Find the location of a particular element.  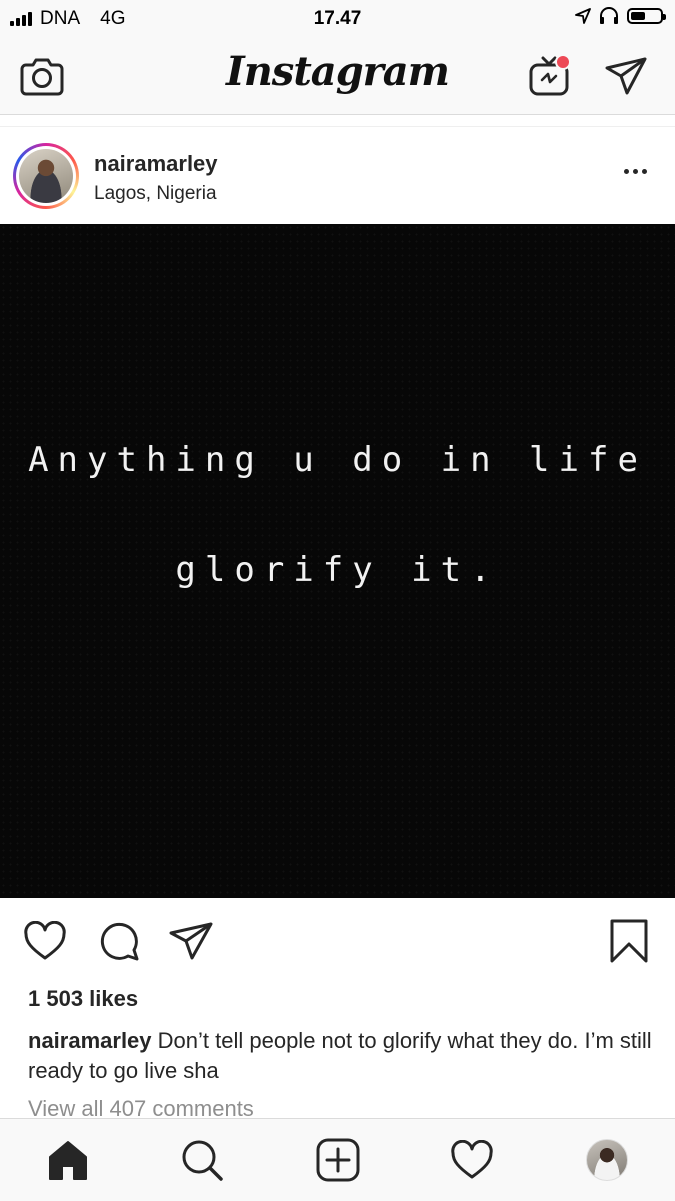

activity-icon is located at coordinates (472, 1159).